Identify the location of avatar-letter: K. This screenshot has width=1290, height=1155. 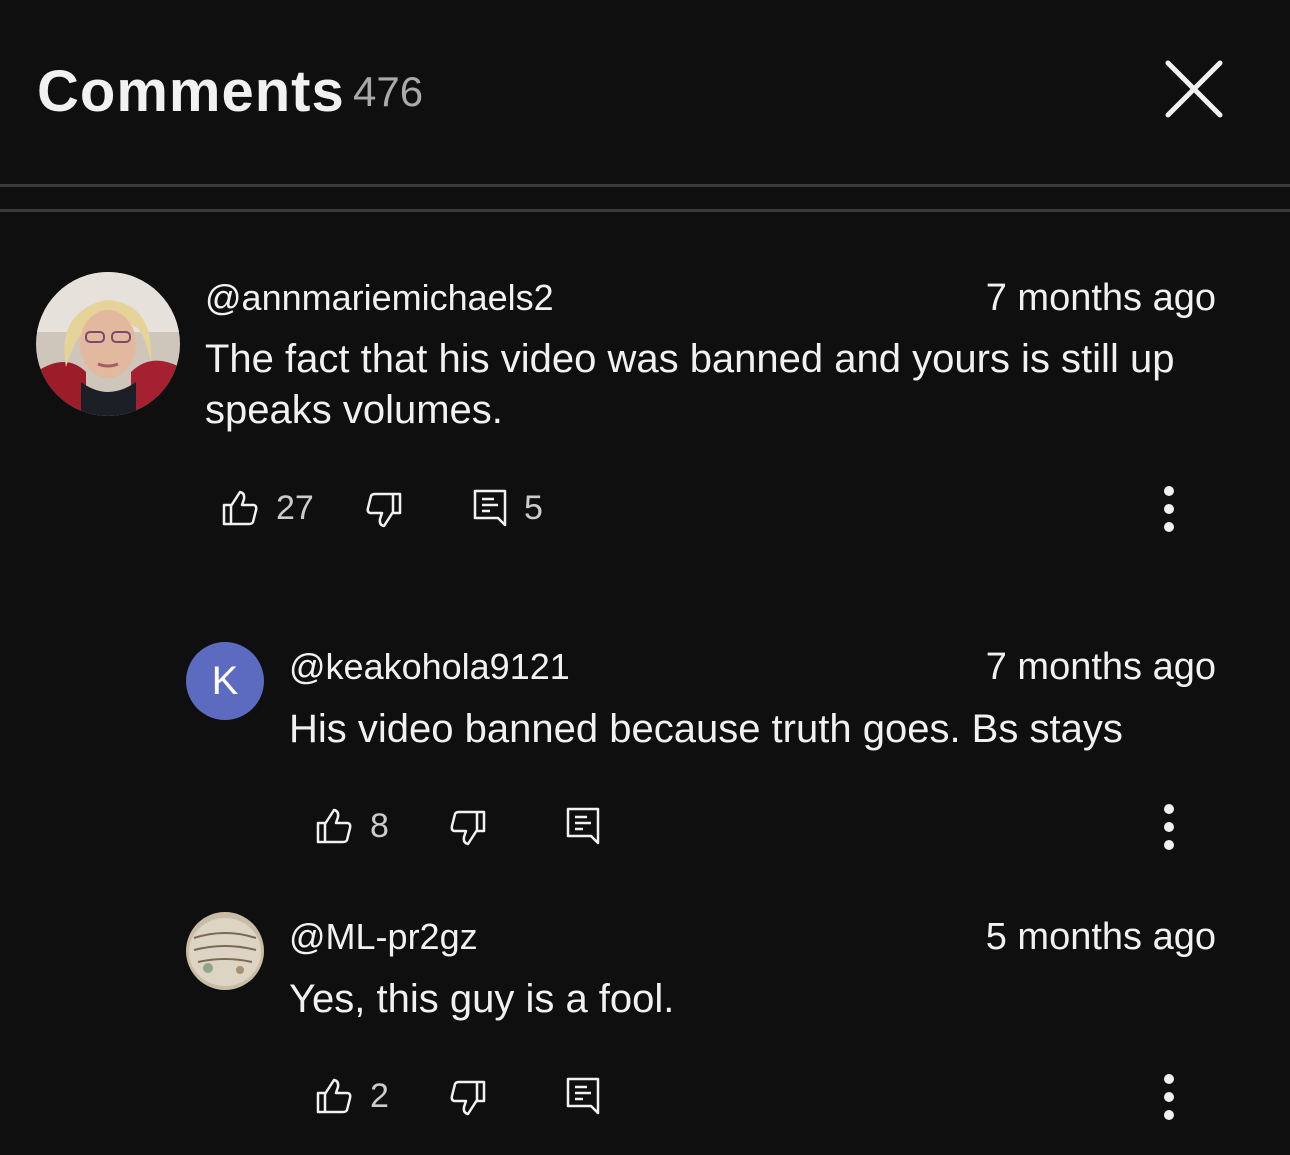
(225, 680).